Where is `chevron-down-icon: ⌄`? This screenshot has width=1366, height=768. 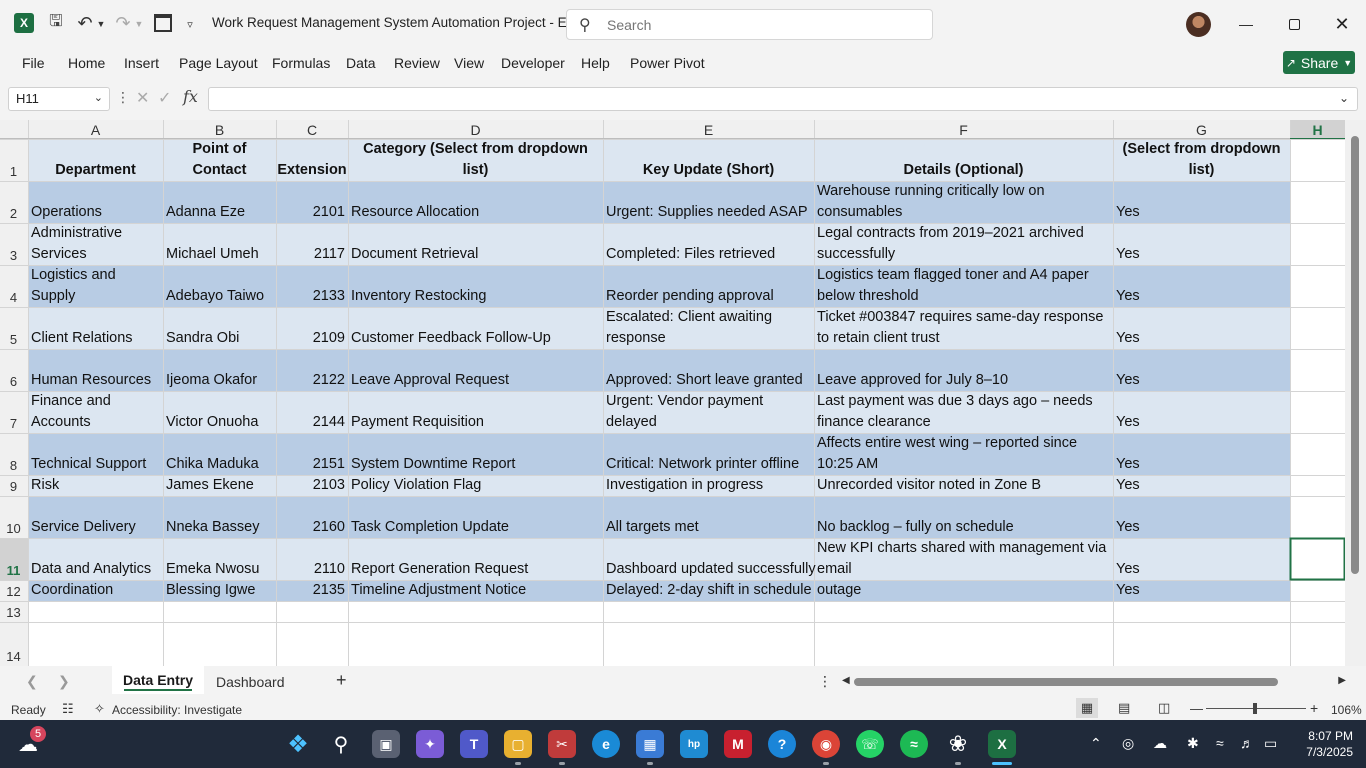
chevron-down-icon: ⌄ is located at coordinates (98, 97).